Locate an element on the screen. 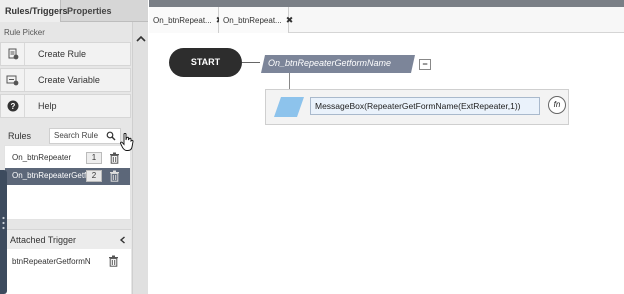 Image resolution: width=624 pixels, height=294 pixels. help-label: Help is located at coordinates (47, 106).